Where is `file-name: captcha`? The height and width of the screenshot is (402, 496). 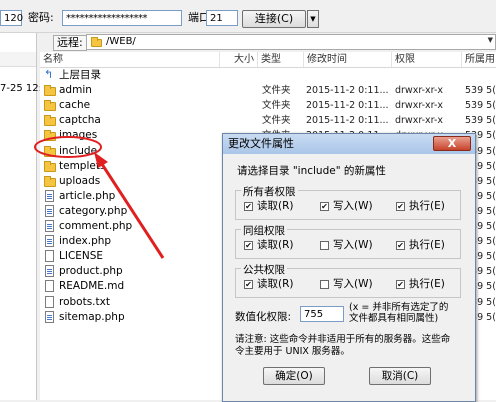
file-name: captcha is located at coordinates (80, 120).